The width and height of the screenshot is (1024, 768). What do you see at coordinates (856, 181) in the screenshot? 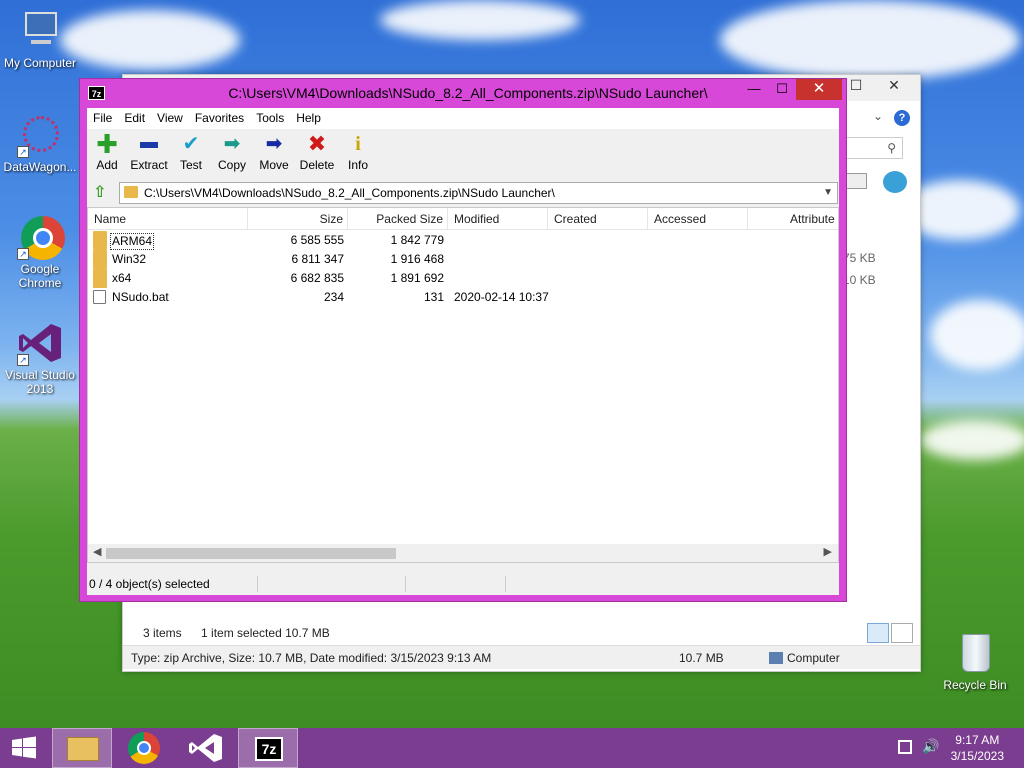
I see `preview-pane-icon` at bounding box center [856, 181].